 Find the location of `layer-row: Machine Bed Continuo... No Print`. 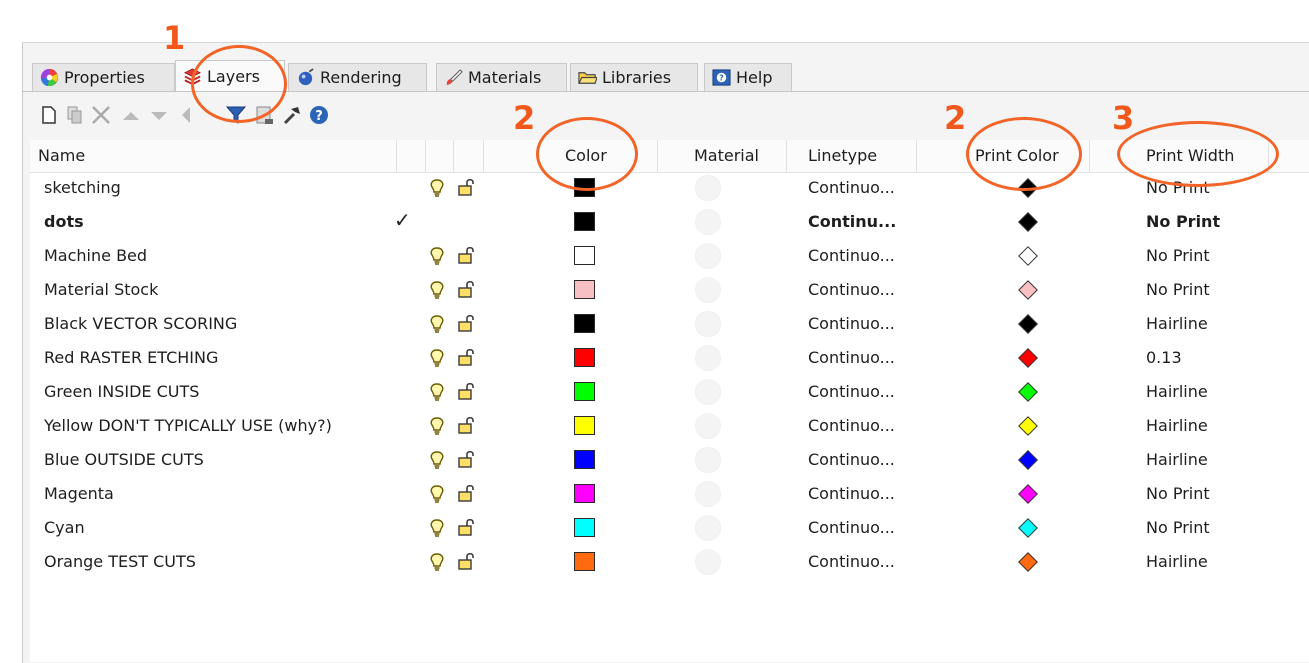

layer-row: Machine Bed Continuo... No Print is located at coordinates (669, 256).